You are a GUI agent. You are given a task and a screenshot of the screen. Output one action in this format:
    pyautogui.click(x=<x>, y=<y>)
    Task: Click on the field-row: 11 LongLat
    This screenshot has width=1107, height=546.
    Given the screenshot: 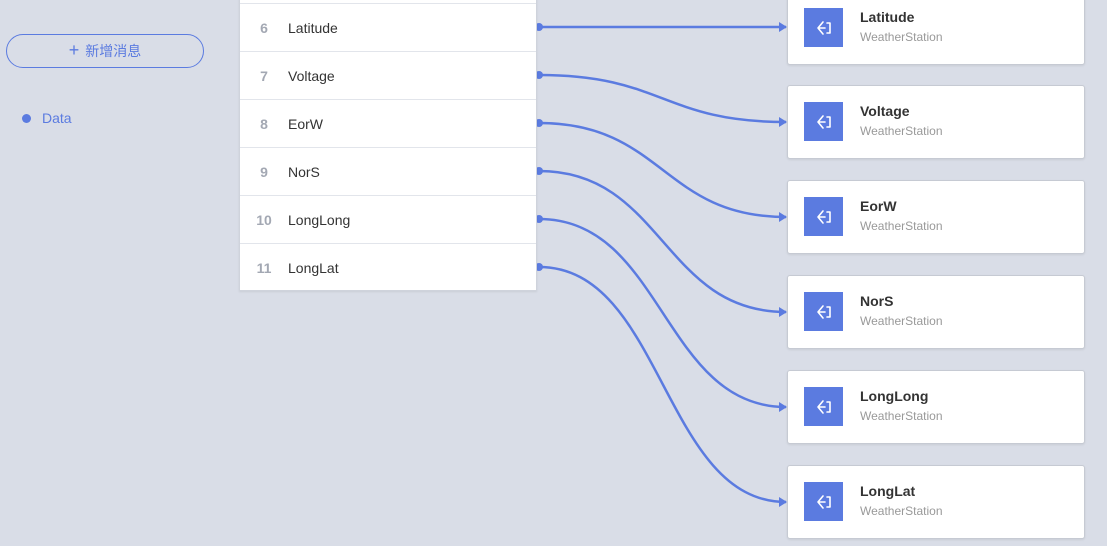 What is the action you would take?
    pyautogui.click(x=388, y=267)
    